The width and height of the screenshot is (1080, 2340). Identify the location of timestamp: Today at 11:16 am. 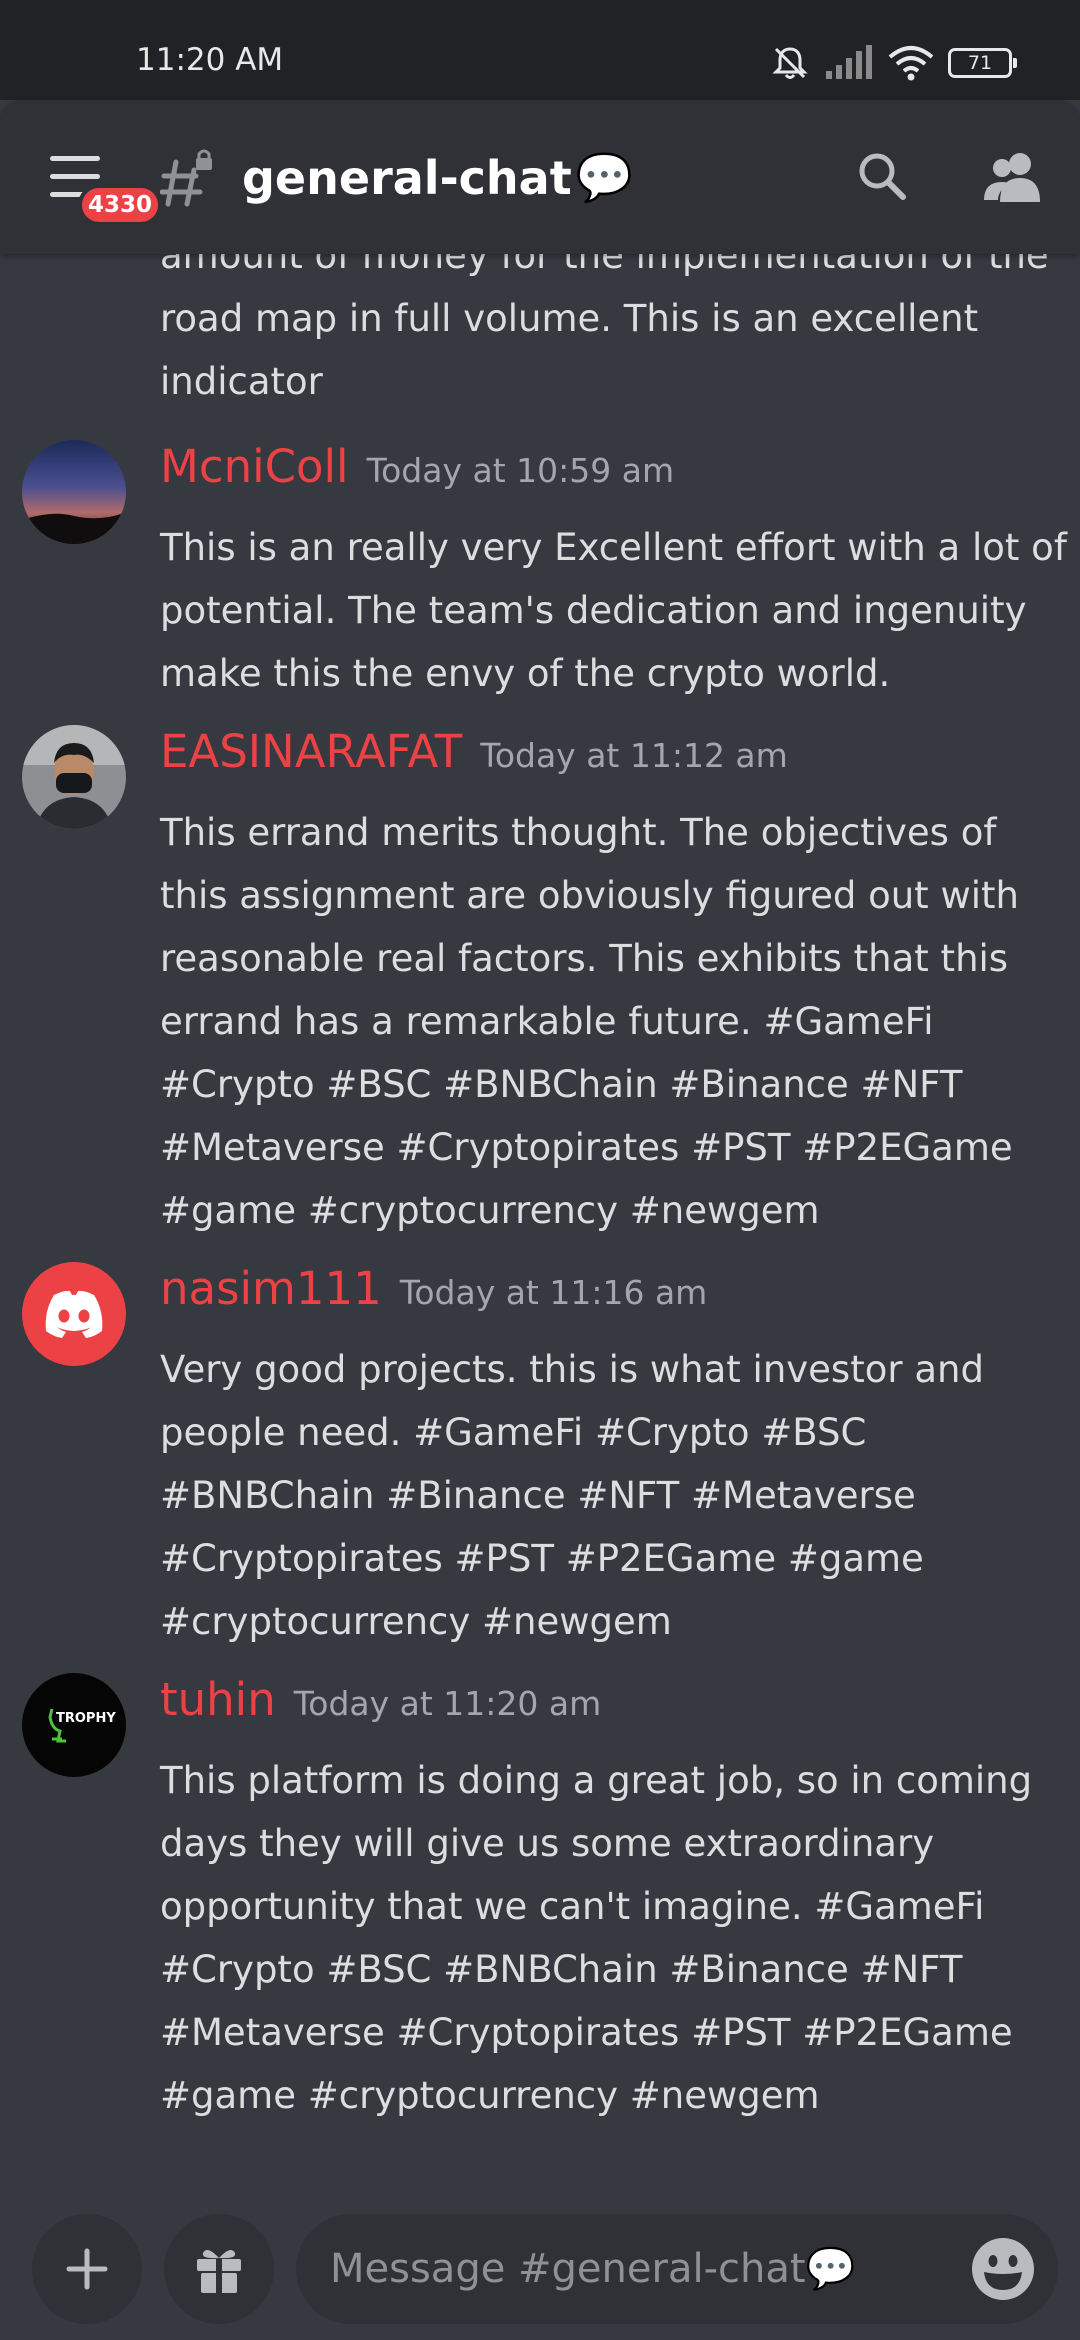
(553, 1292).